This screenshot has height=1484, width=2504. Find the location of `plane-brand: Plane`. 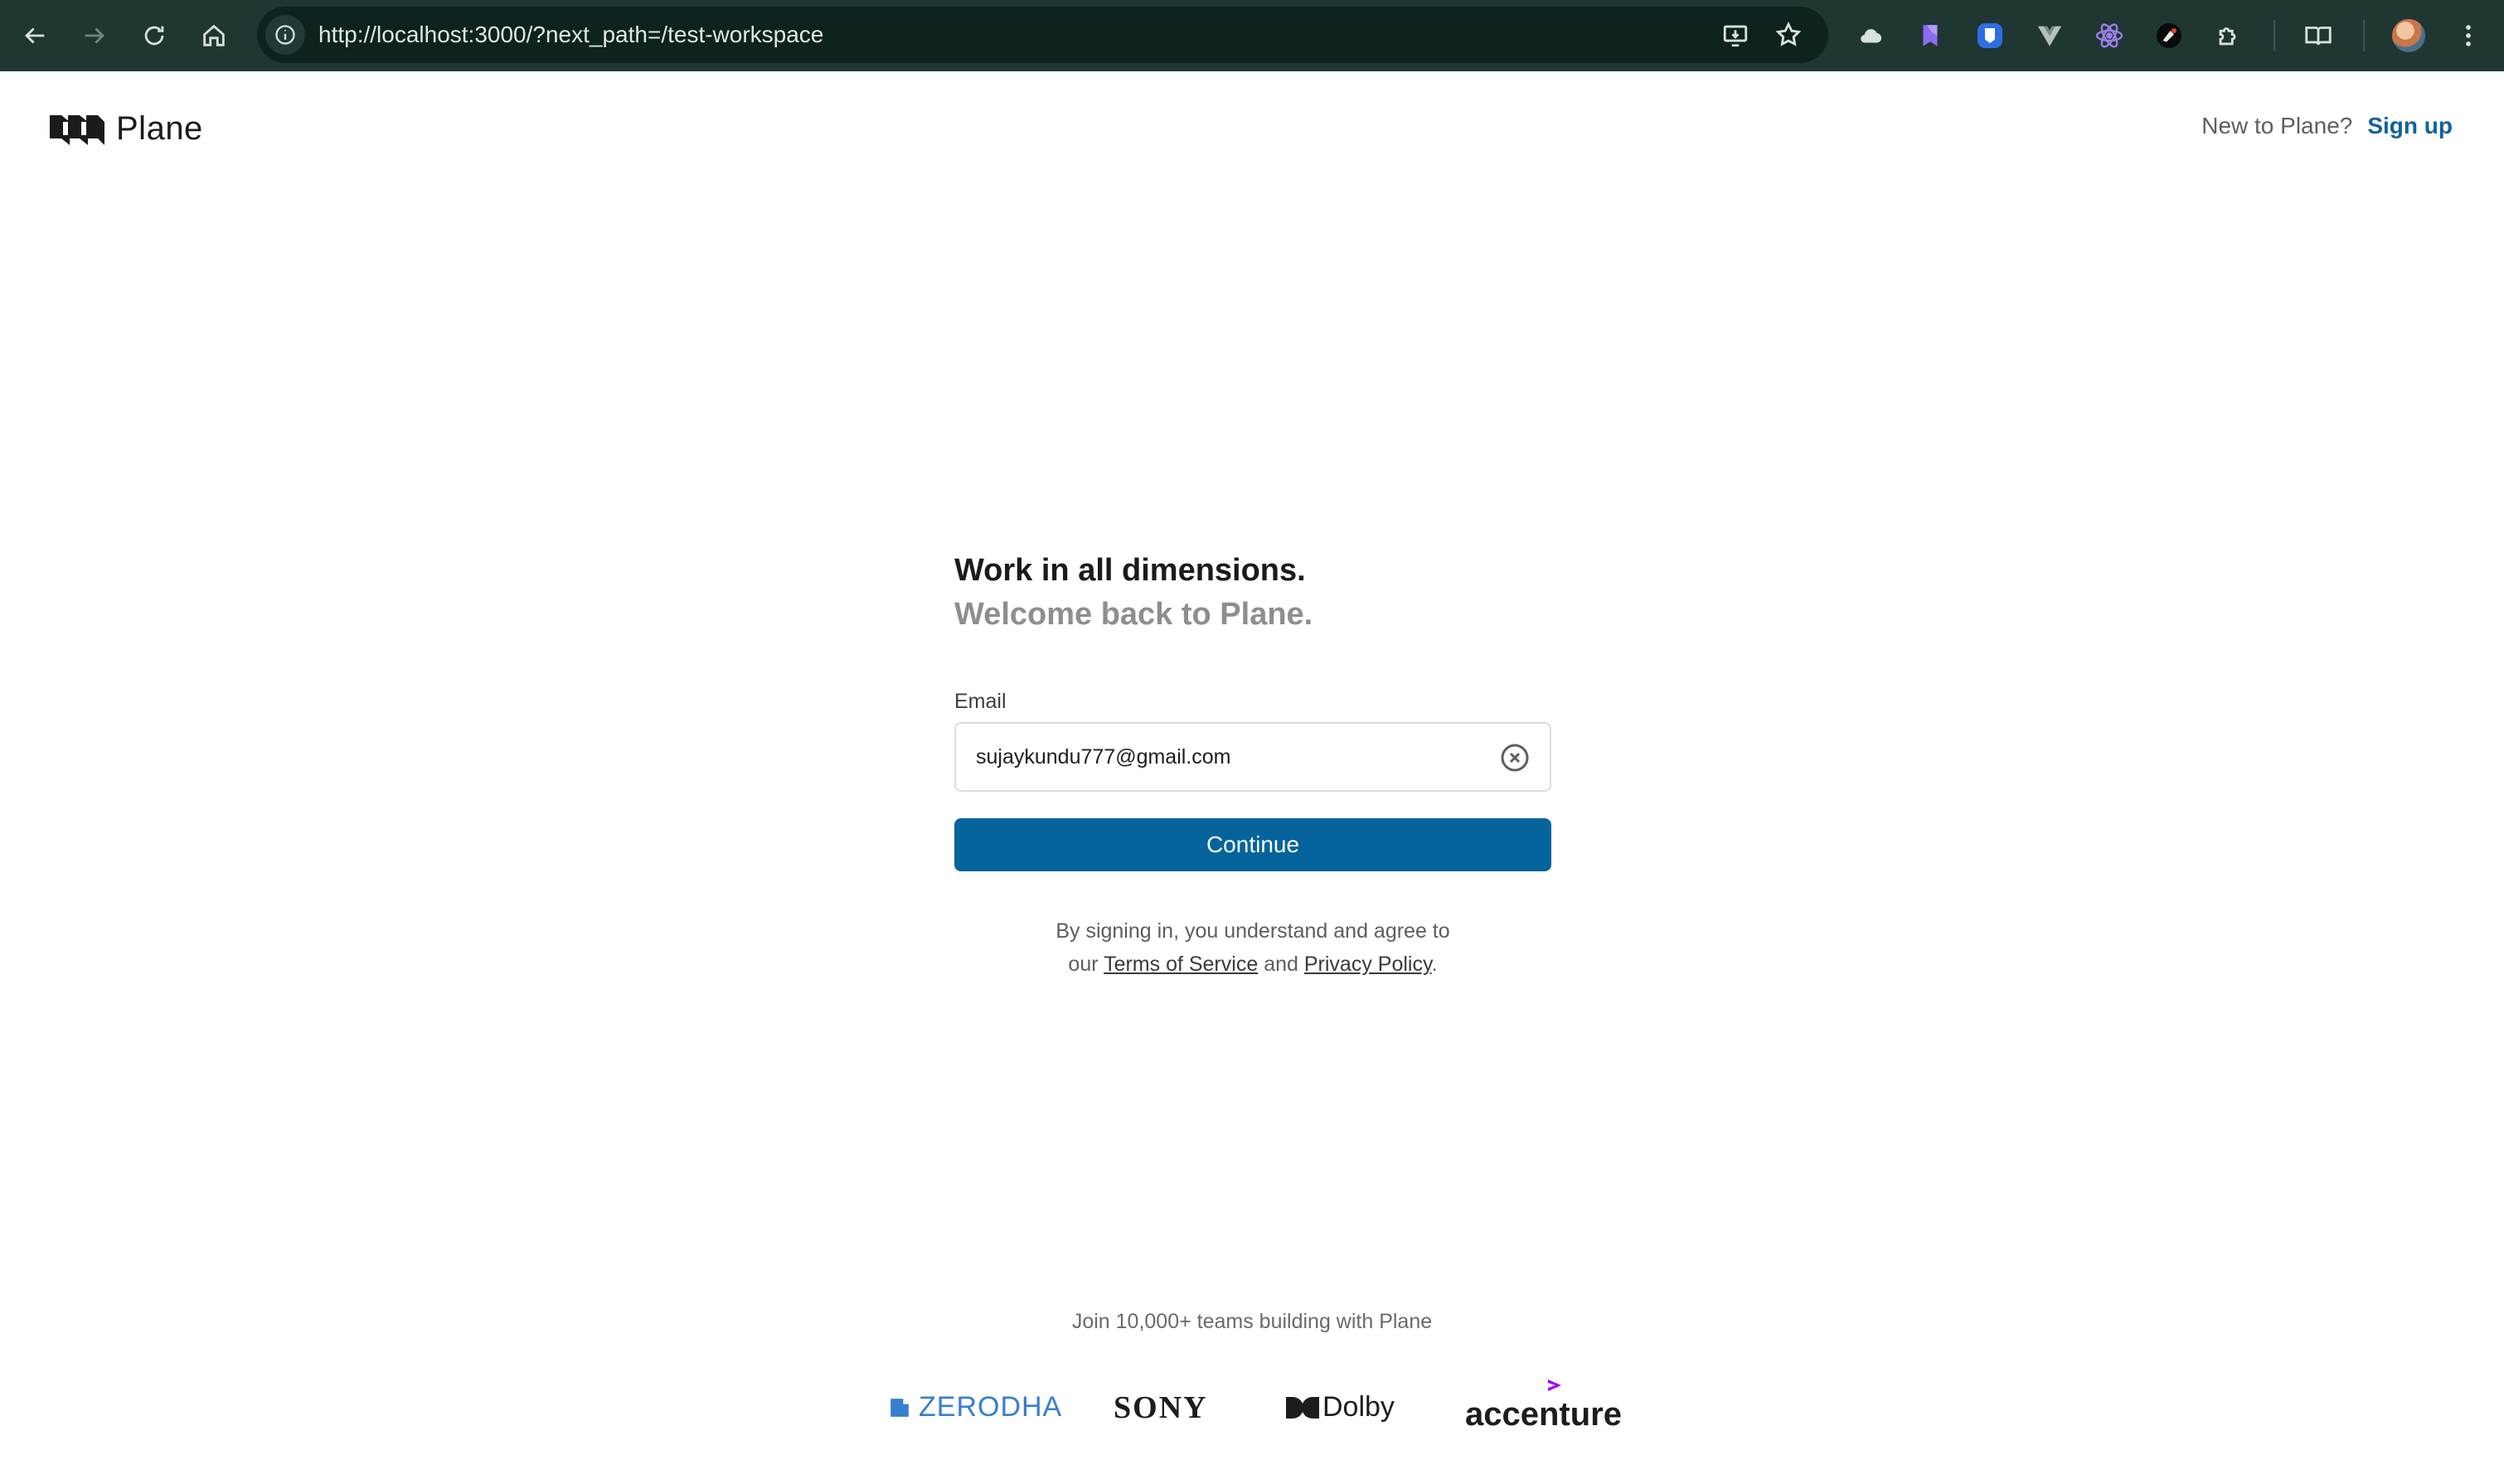

plane-brand: Plane is located at coordinates (126, 128).